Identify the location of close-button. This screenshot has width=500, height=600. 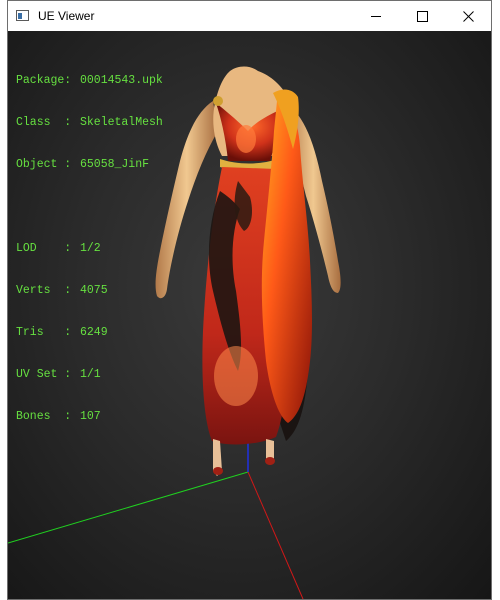
(468, 16).